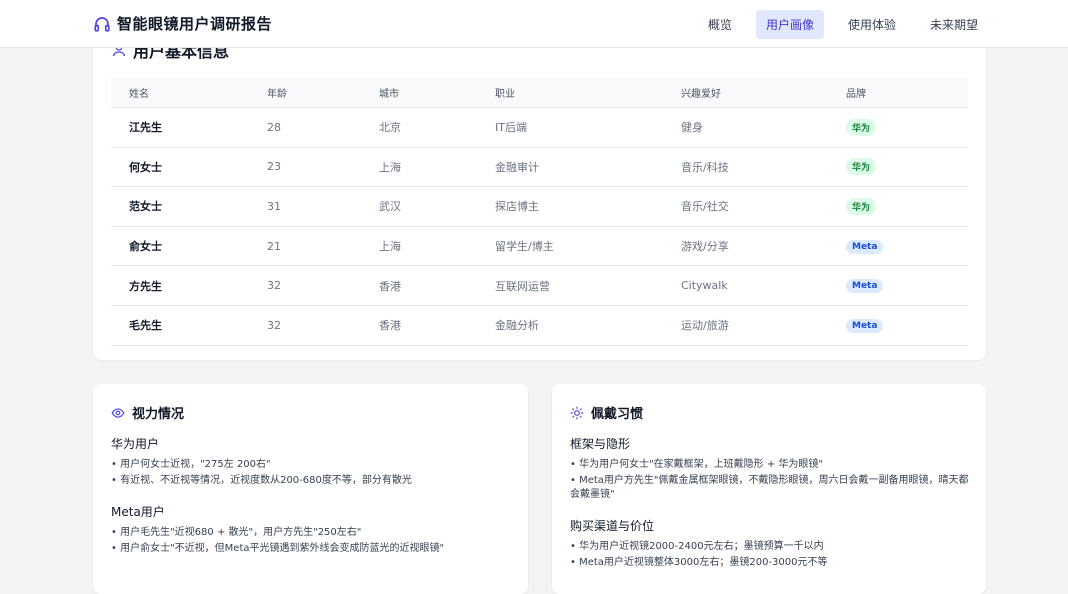 This screenshot has height=594, width=1068. What do you see at coordinates (570, 167) in the screenshot?
I see `cell-job: 金融审计` at bounding box center [570, 167].